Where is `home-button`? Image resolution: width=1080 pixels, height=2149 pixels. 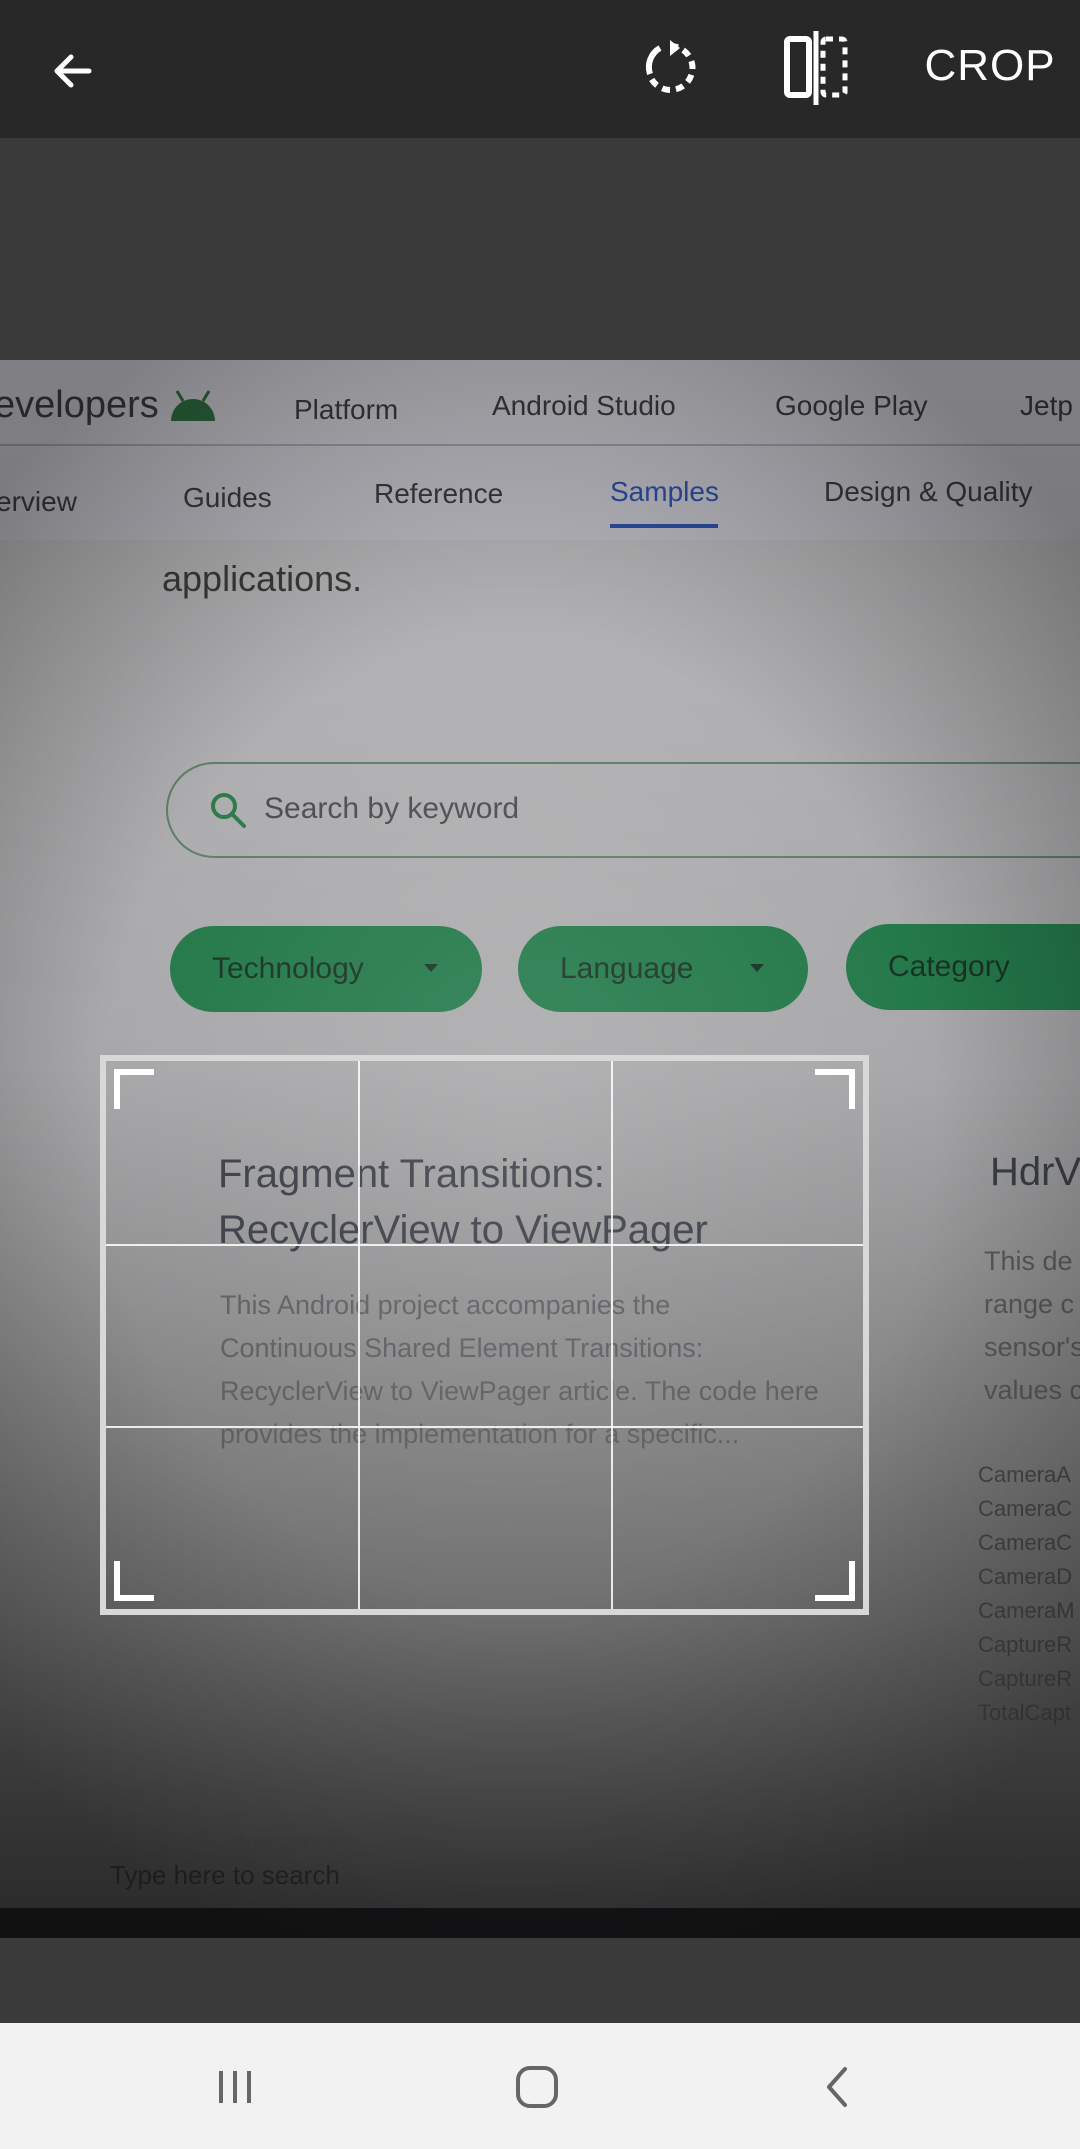 home-button is located at coordinates (537, 2087).